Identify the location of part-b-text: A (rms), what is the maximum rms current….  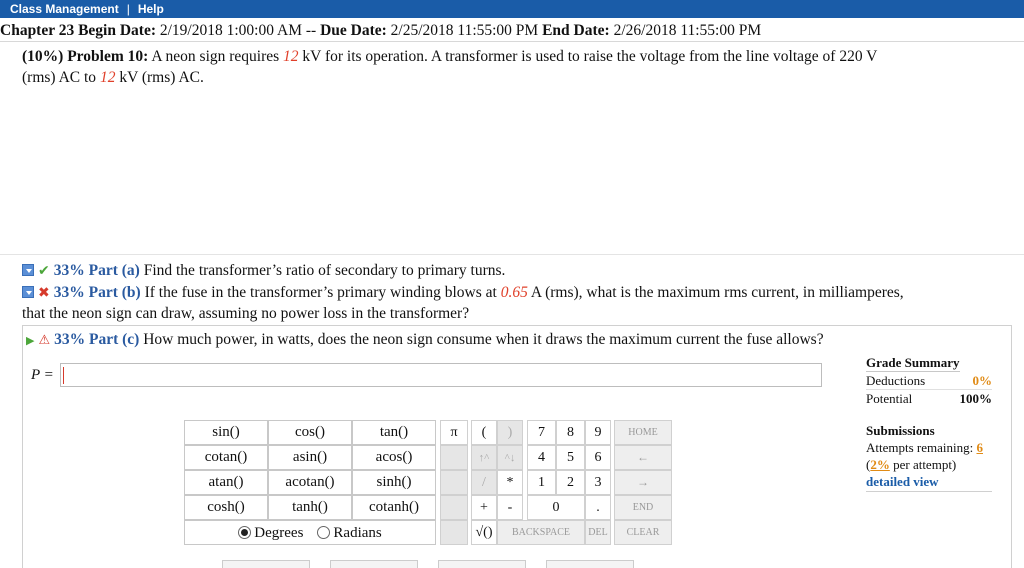
(717, 292).